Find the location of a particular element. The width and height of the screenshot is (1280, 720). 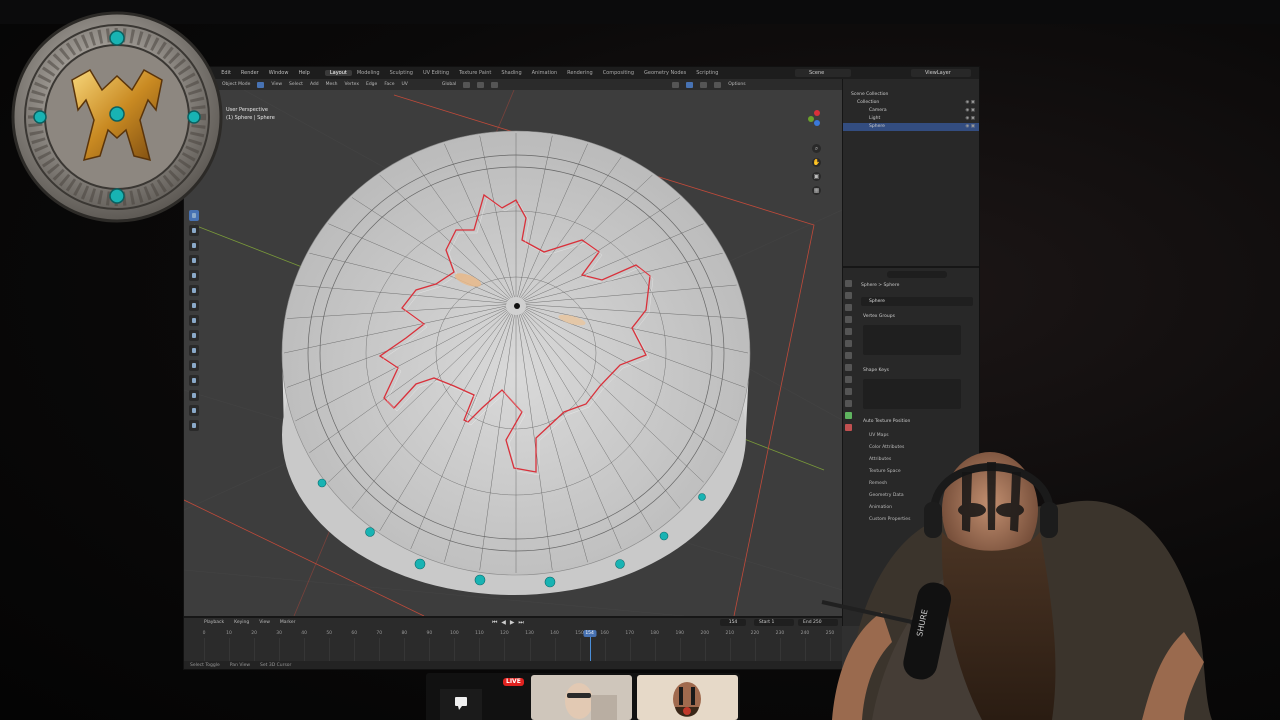

workspace-tab-shading: Shading is located at coordinates (511, 73).